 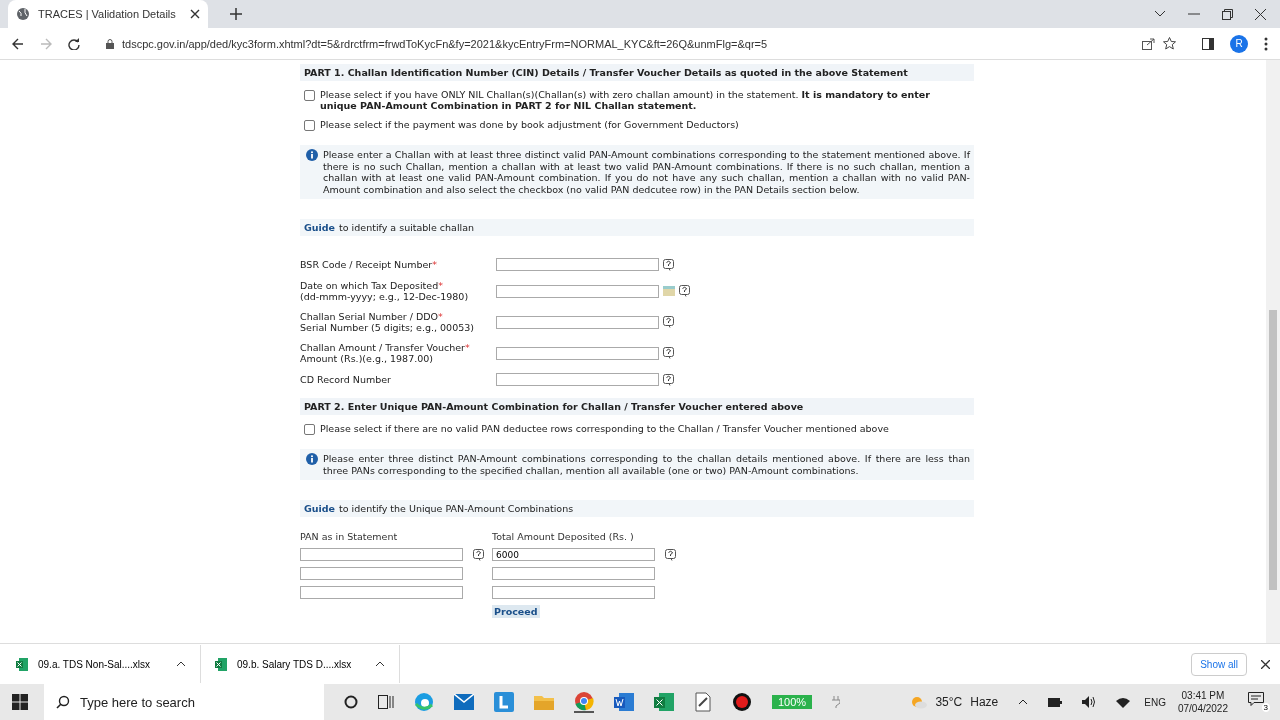 I want to click on cortana-icon, so click(x=351, y=702).